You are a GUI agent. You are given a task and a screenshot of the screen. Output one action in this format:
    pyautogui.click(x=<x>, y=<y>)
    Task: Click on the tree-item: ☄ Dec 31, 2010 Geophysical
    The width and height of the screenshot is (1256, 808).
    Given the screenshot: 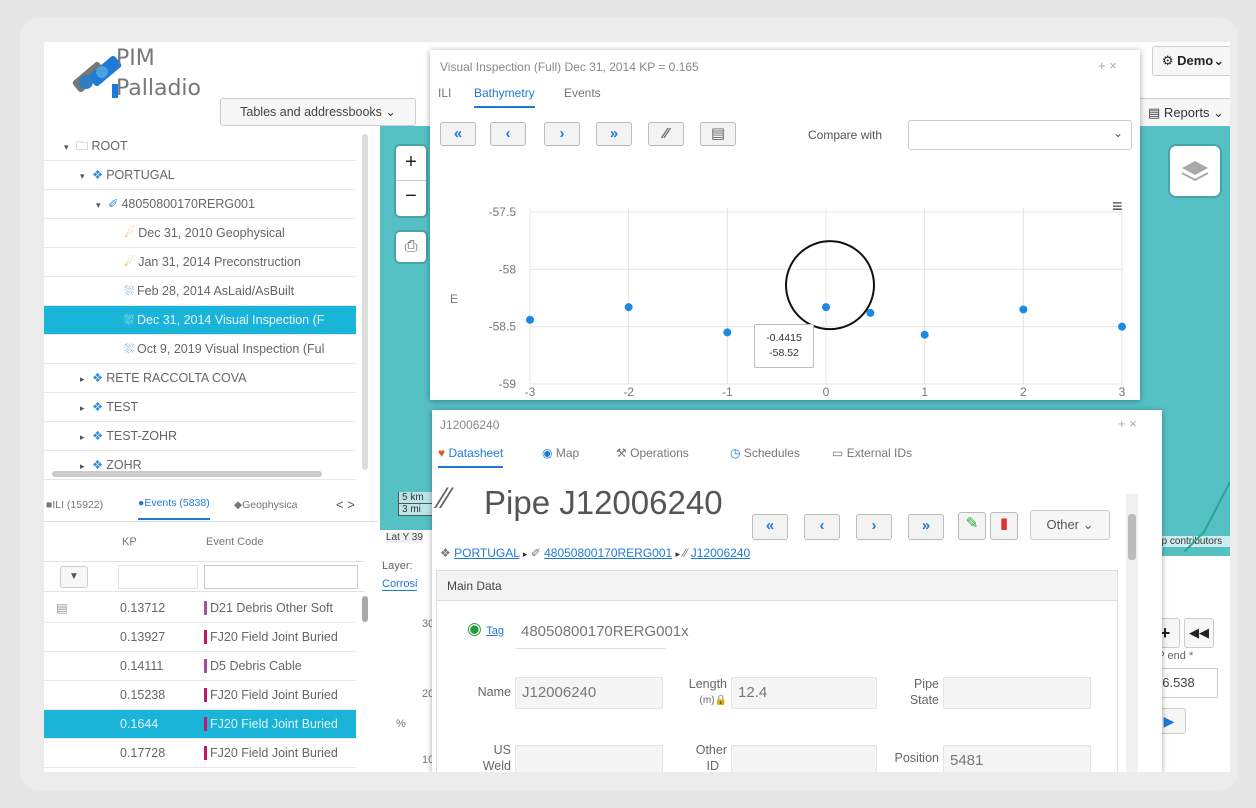 What is the action you would take?
    pyautogui.click(x=200, y=233)
    